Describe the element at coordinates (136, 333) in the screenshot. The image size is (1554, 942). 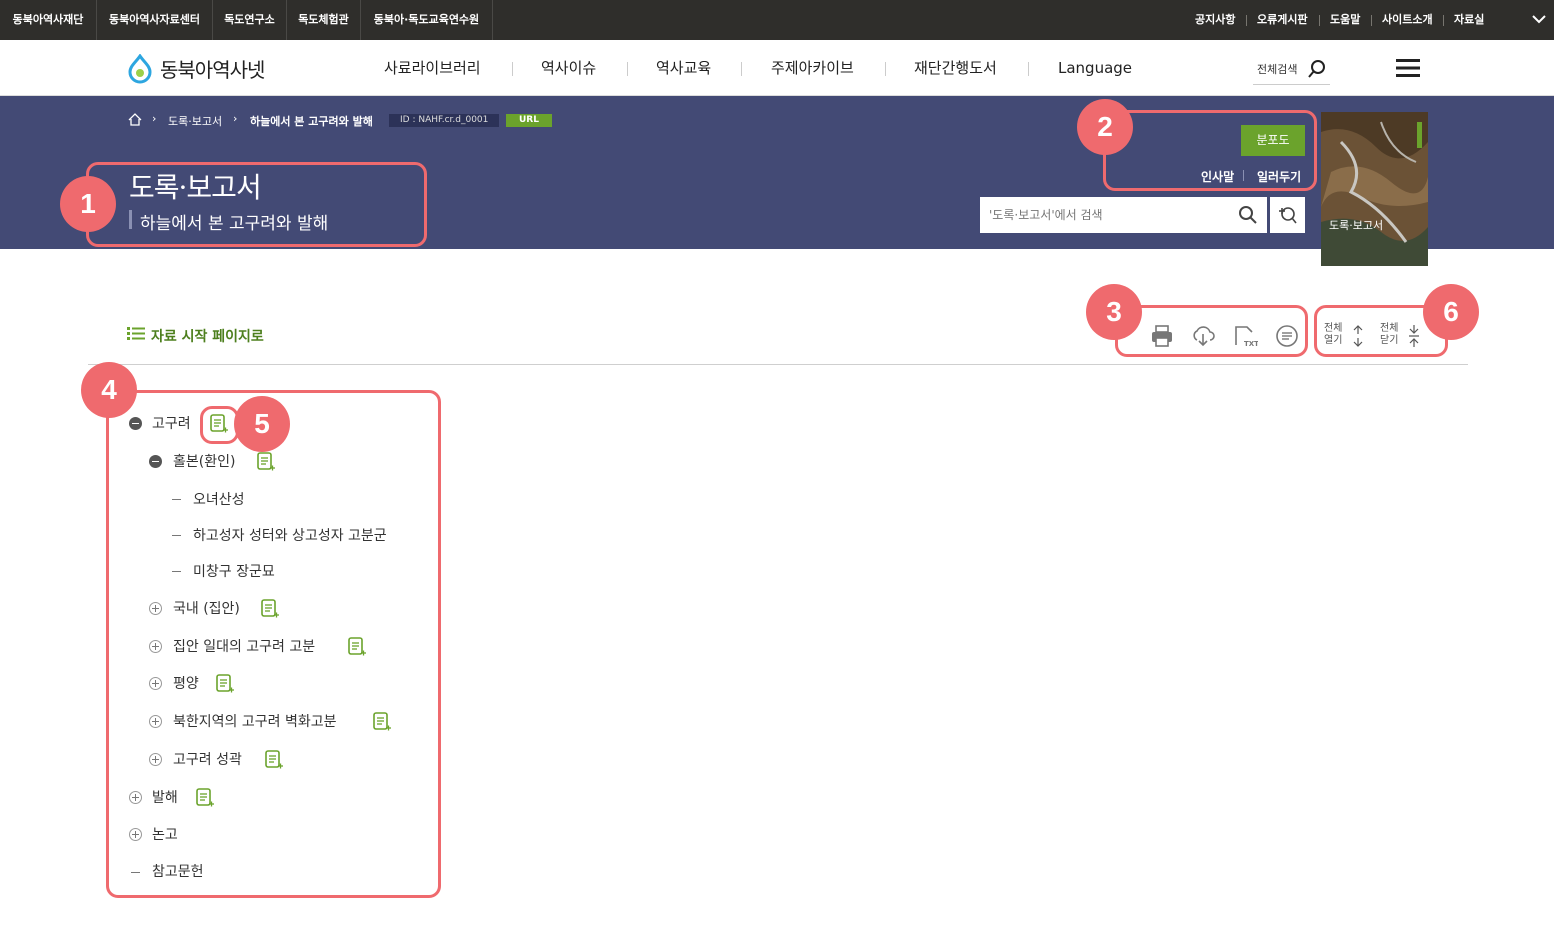
I see `list-icon` at that location.